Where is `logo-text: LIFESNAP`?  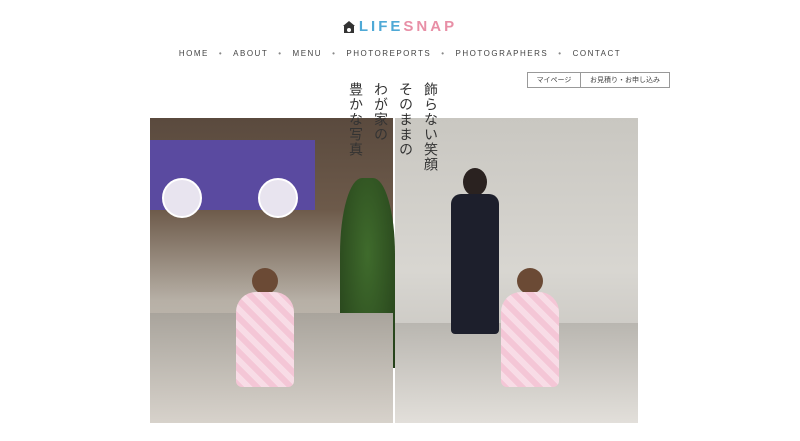
logo-text: LIFESNAP is located at coordinates (408, 26).